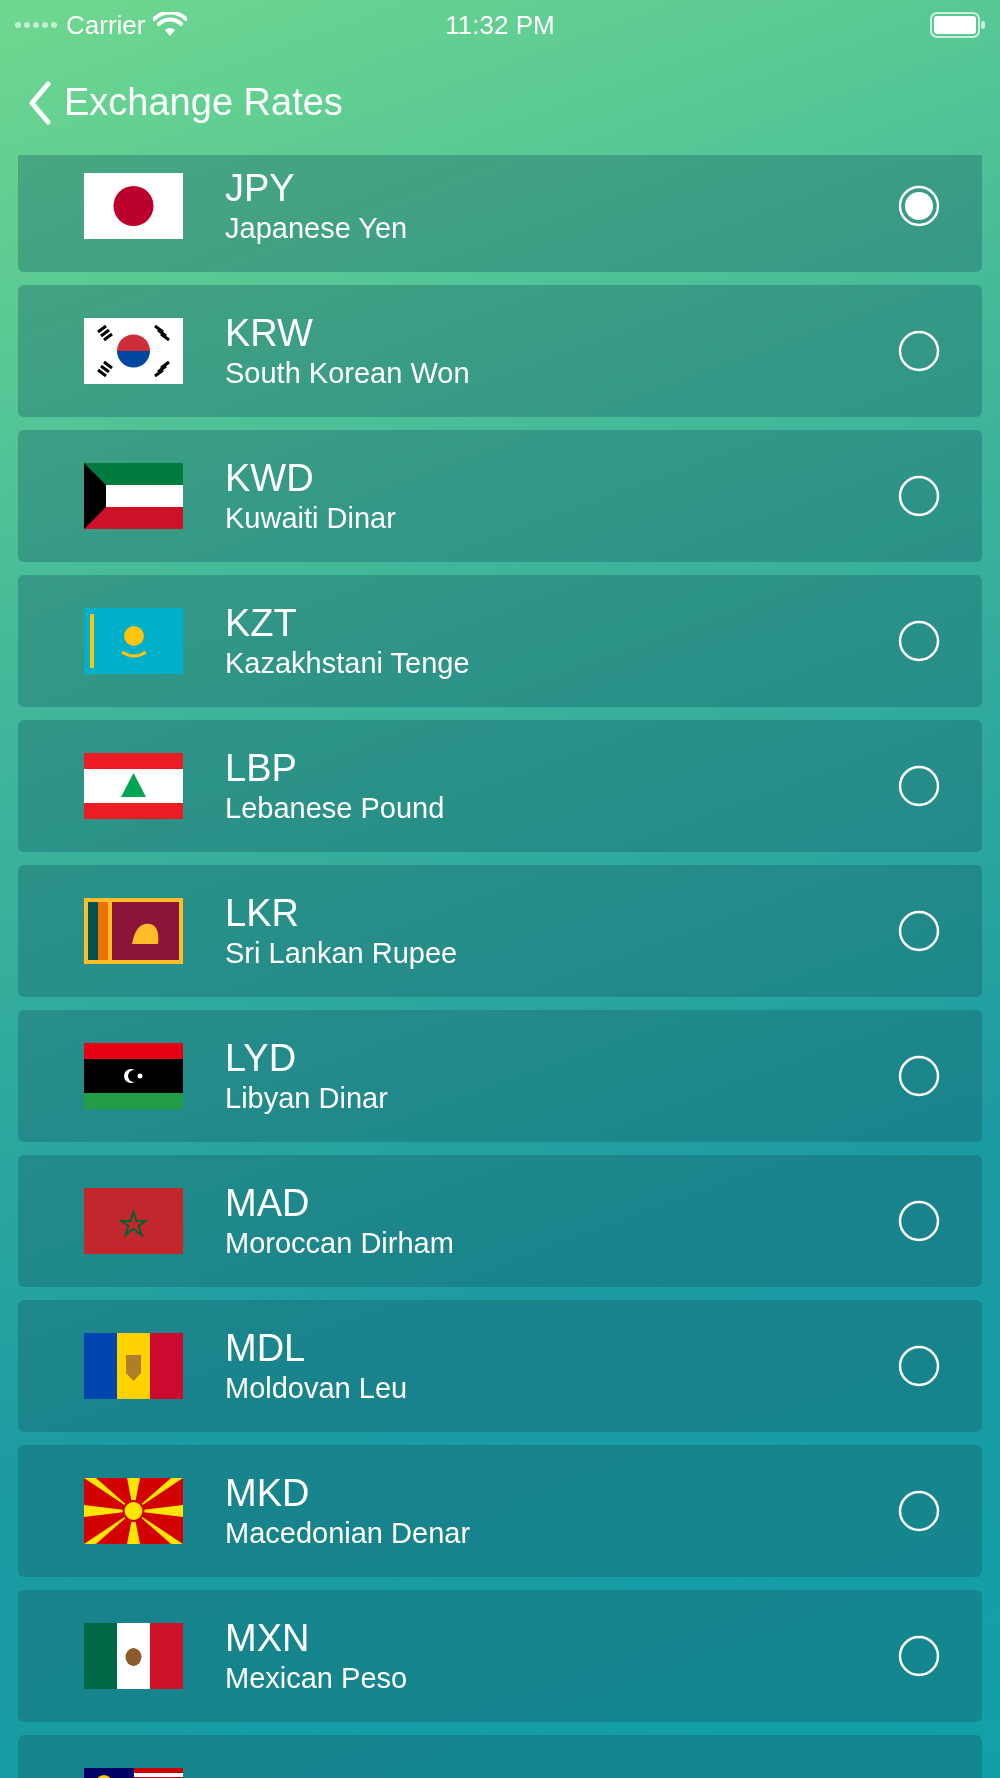  I want to click on wifi-icon, so click(170, 25).